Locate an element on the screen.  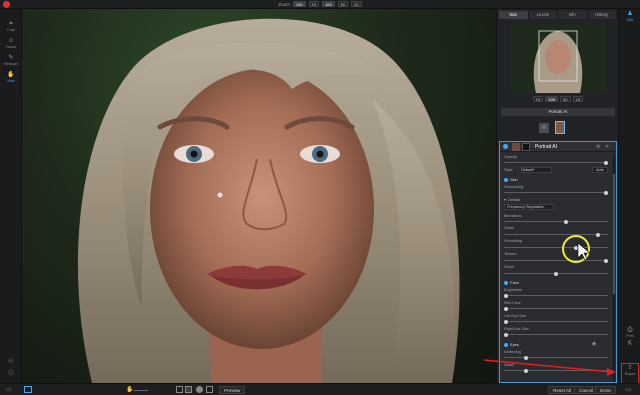
blemishes-slider is located at coordinates (556, 221).